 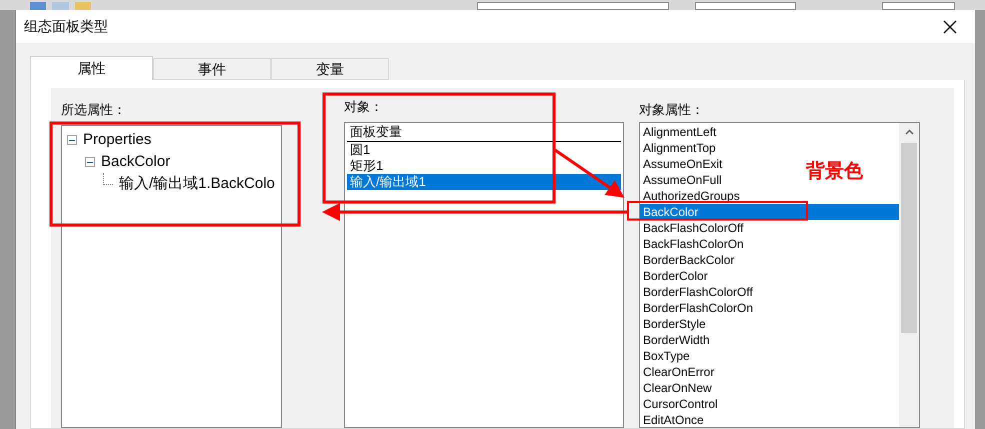 What do you see at coordinates (38, 6) in the screenshot?
I see `toolbar-icon` at bounding box center [38, 6].